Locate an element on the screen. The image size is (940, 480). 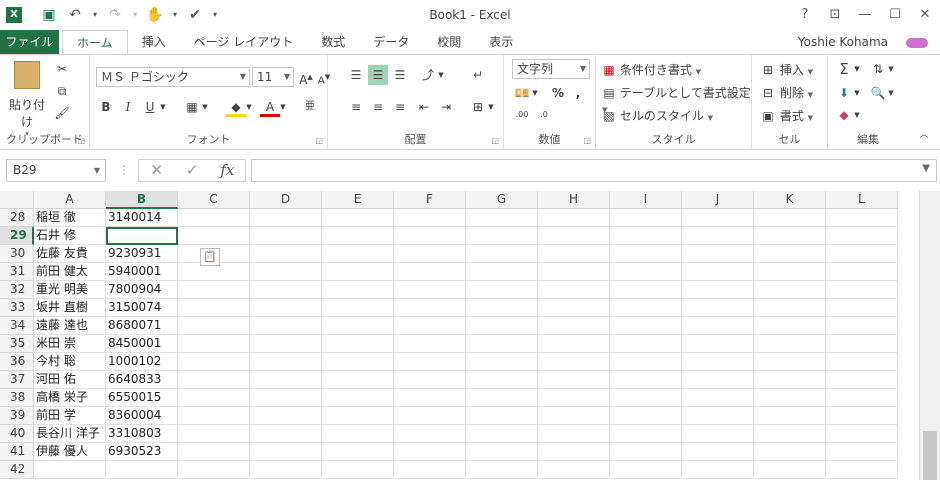
paste-button: 貼り付け ▾ is located at coordinates (27, 99).